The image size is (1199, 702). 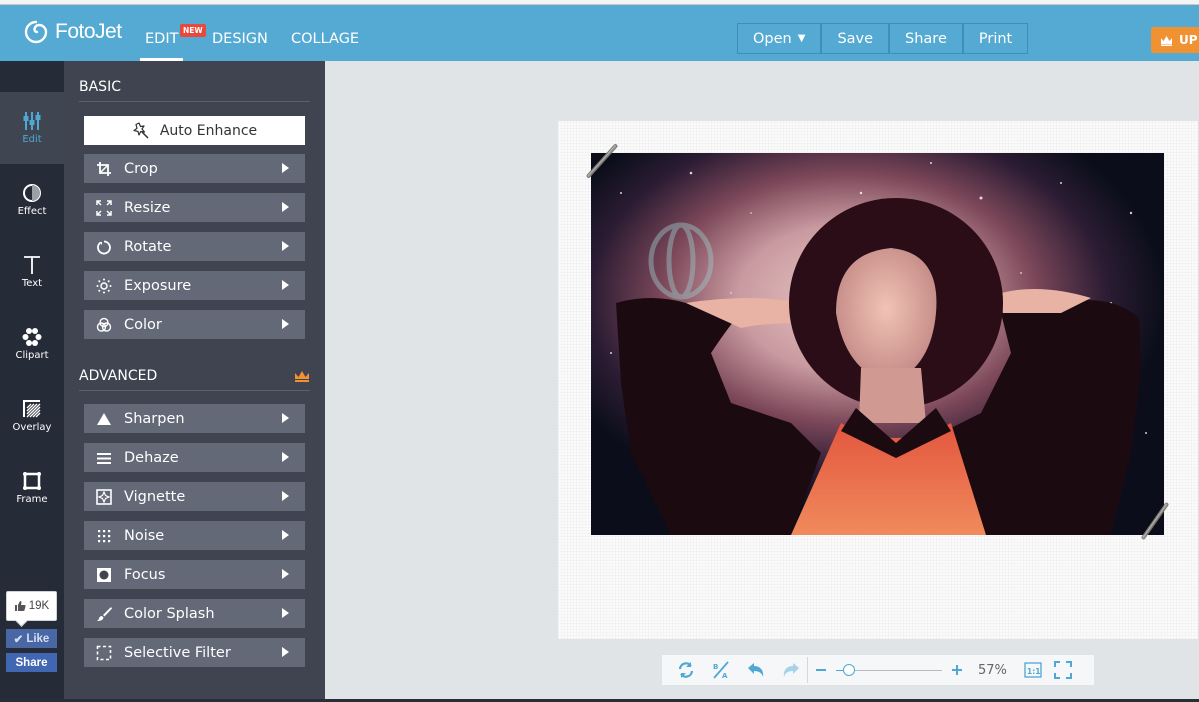 What do you see at coordinates (801, 38) in the screenshot?
I see `caret-down-icon: ▼` at bounding box center [801, 38].